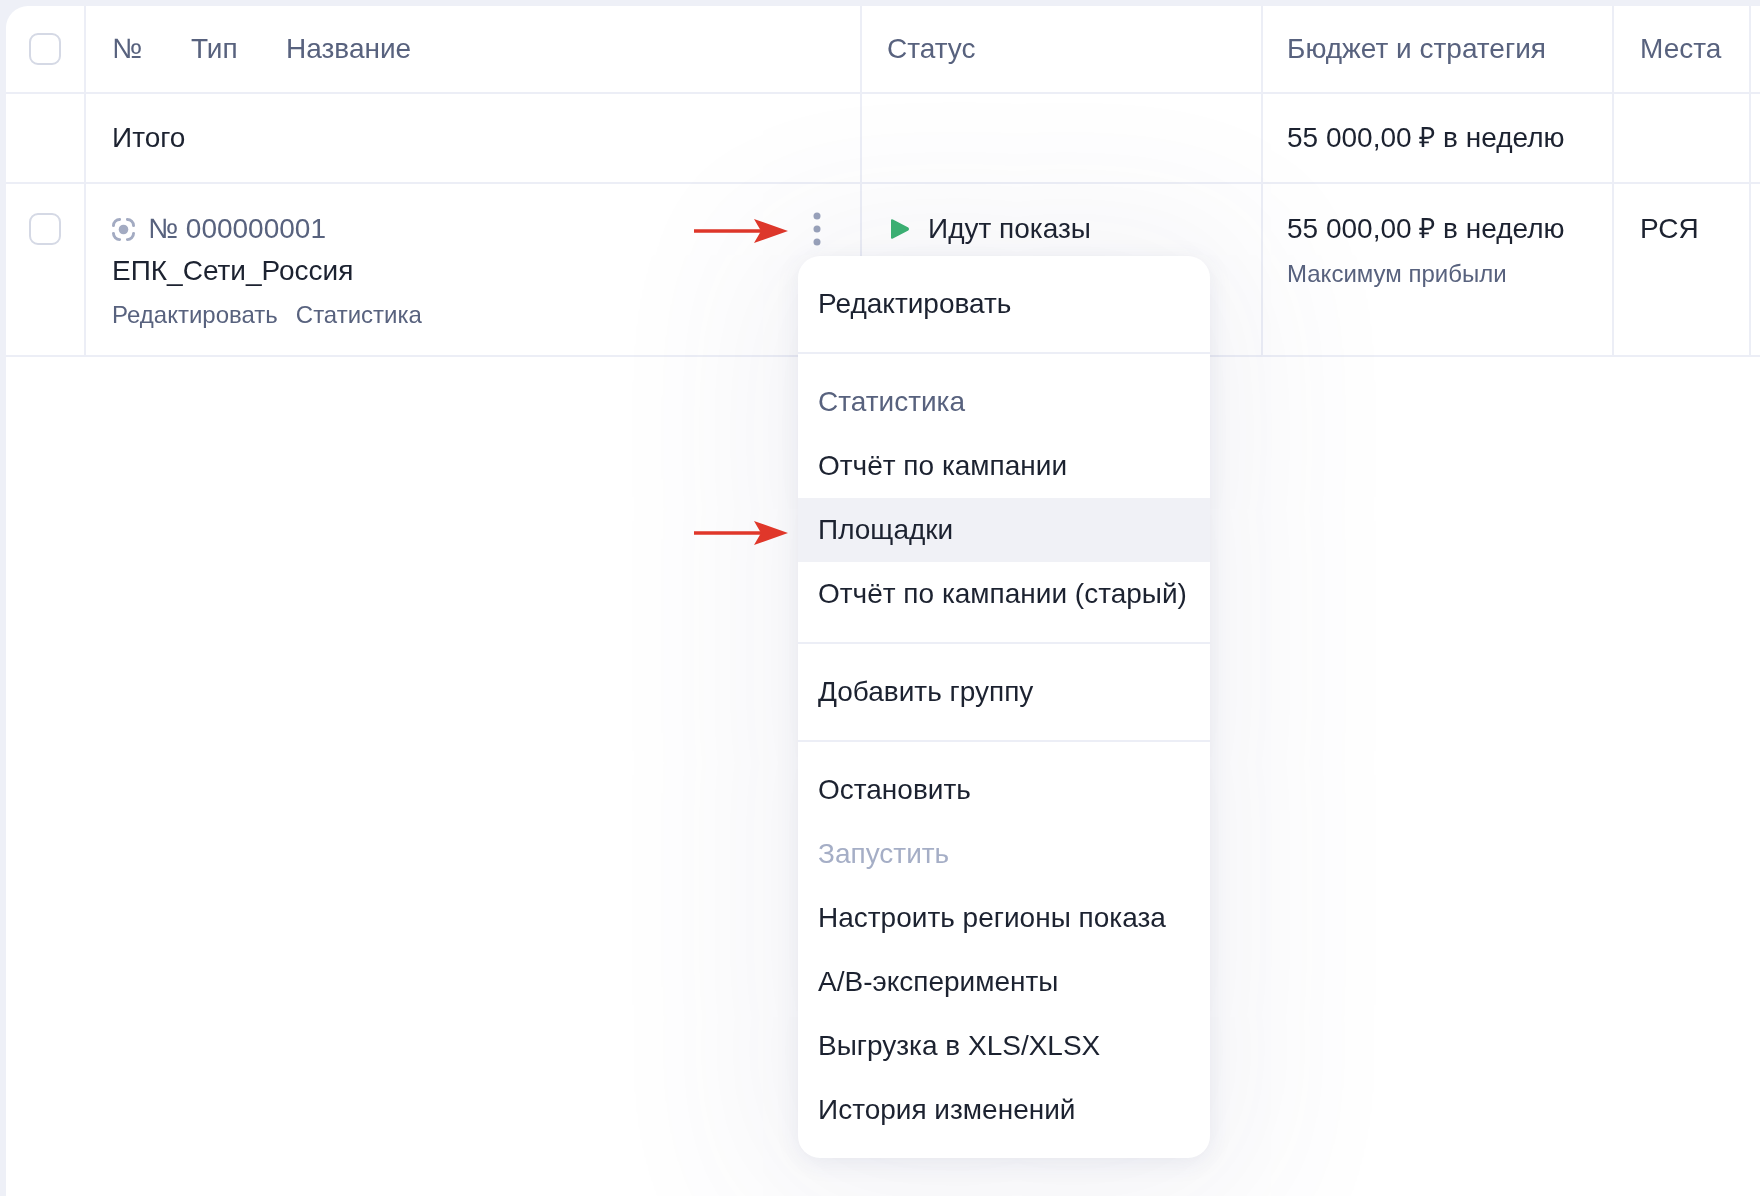  I want to click on places-text: РСЯ, so click(1669, 228).